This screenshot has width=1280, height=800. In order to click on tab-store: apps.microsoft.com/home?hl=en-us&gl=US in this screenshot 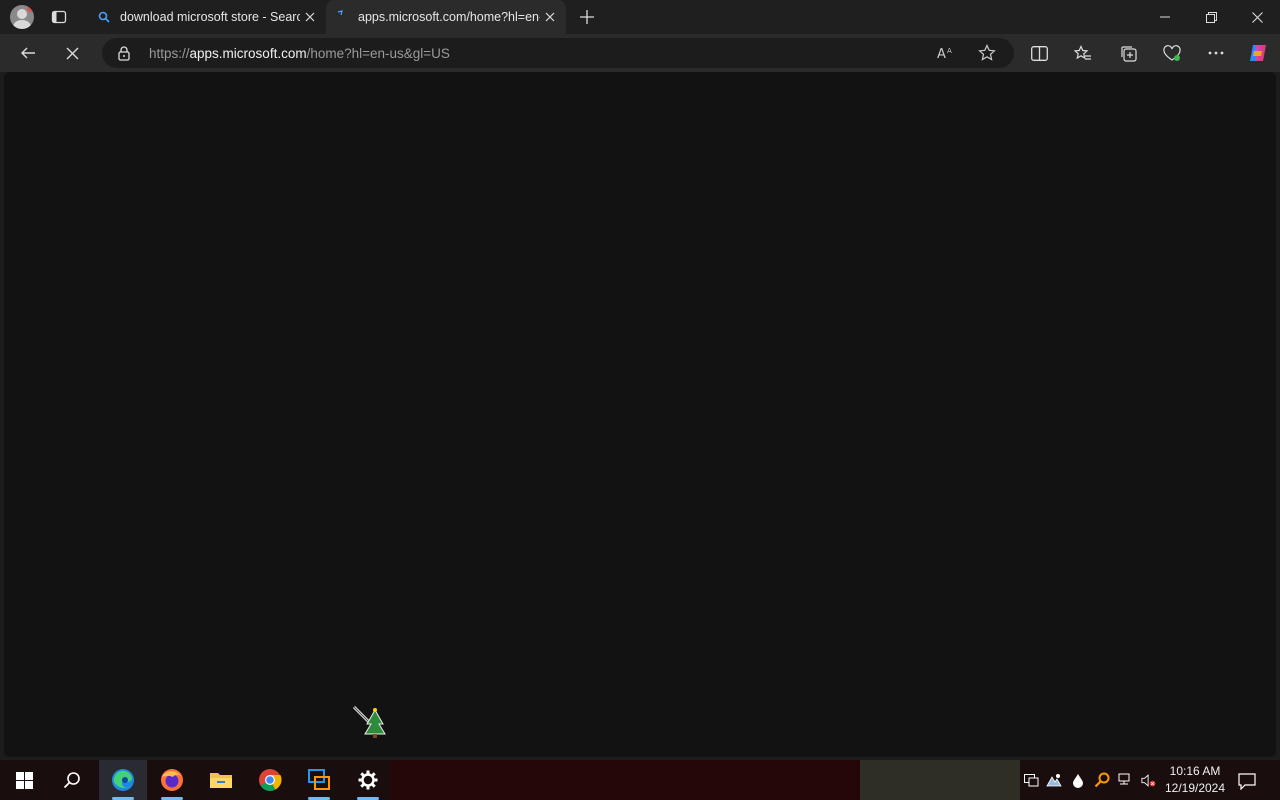, I will do `click(446, 17)`.